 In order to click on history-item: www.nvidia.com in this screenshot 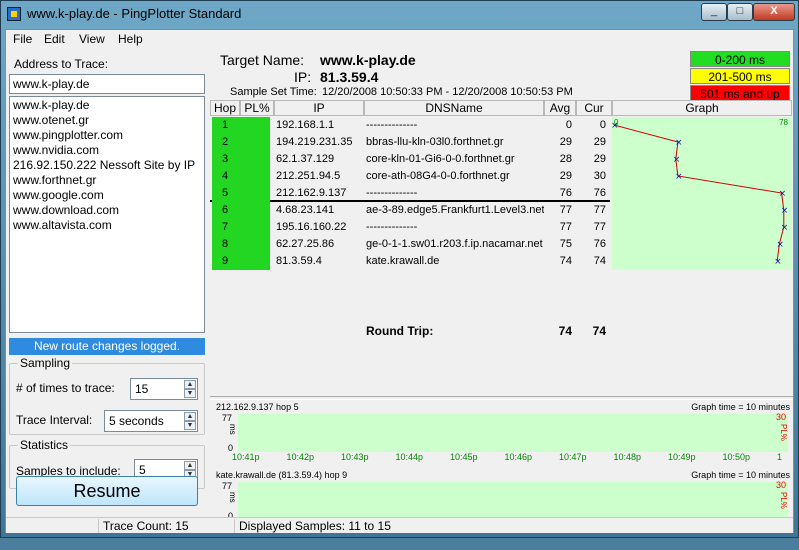, I will do `click(107, 150)`.